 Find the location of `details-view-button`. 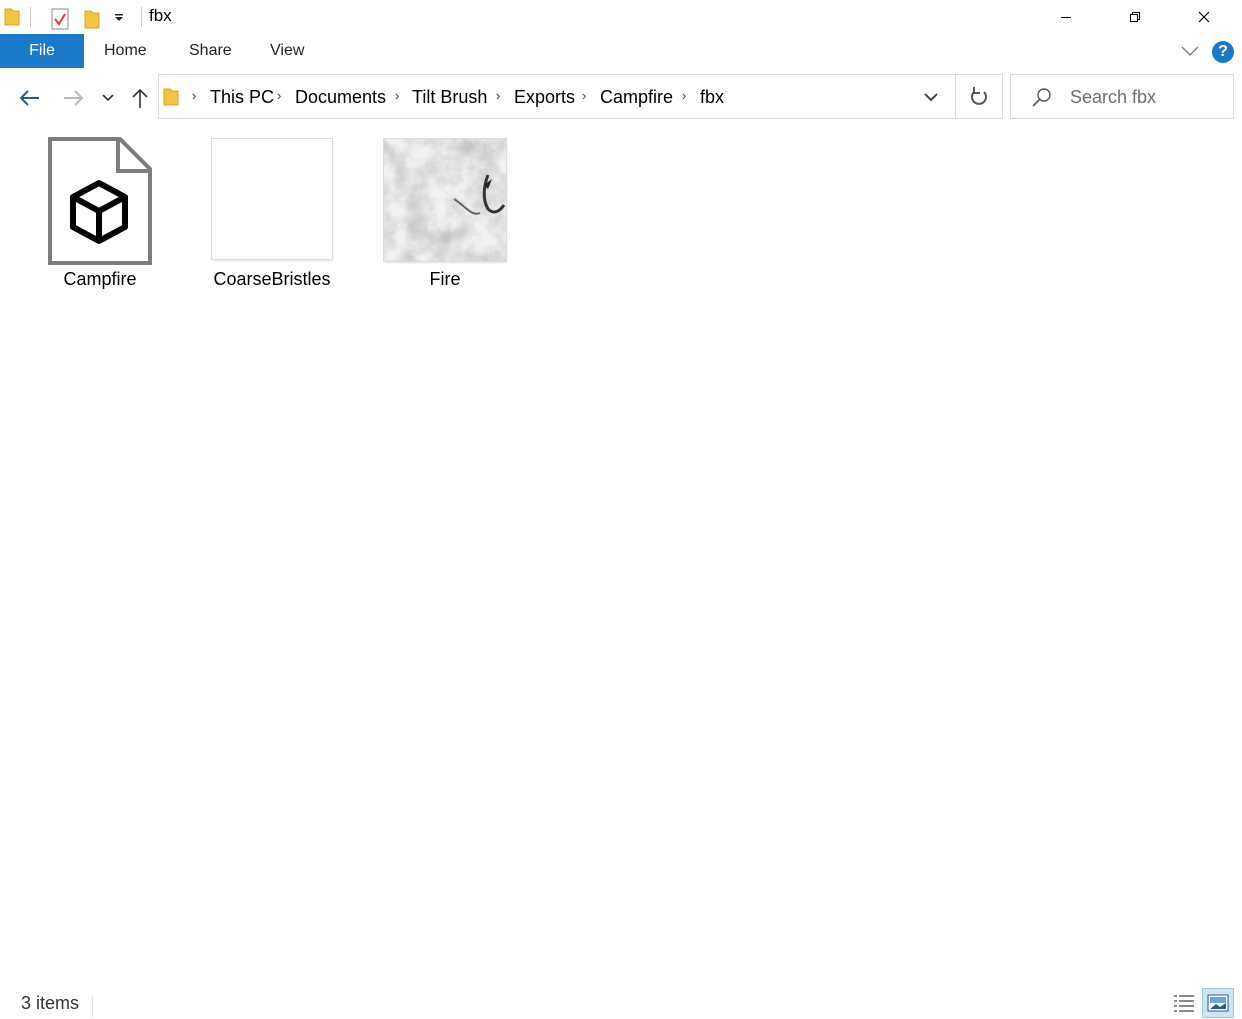

details-view-button is located at coordinates (1184, 1003).